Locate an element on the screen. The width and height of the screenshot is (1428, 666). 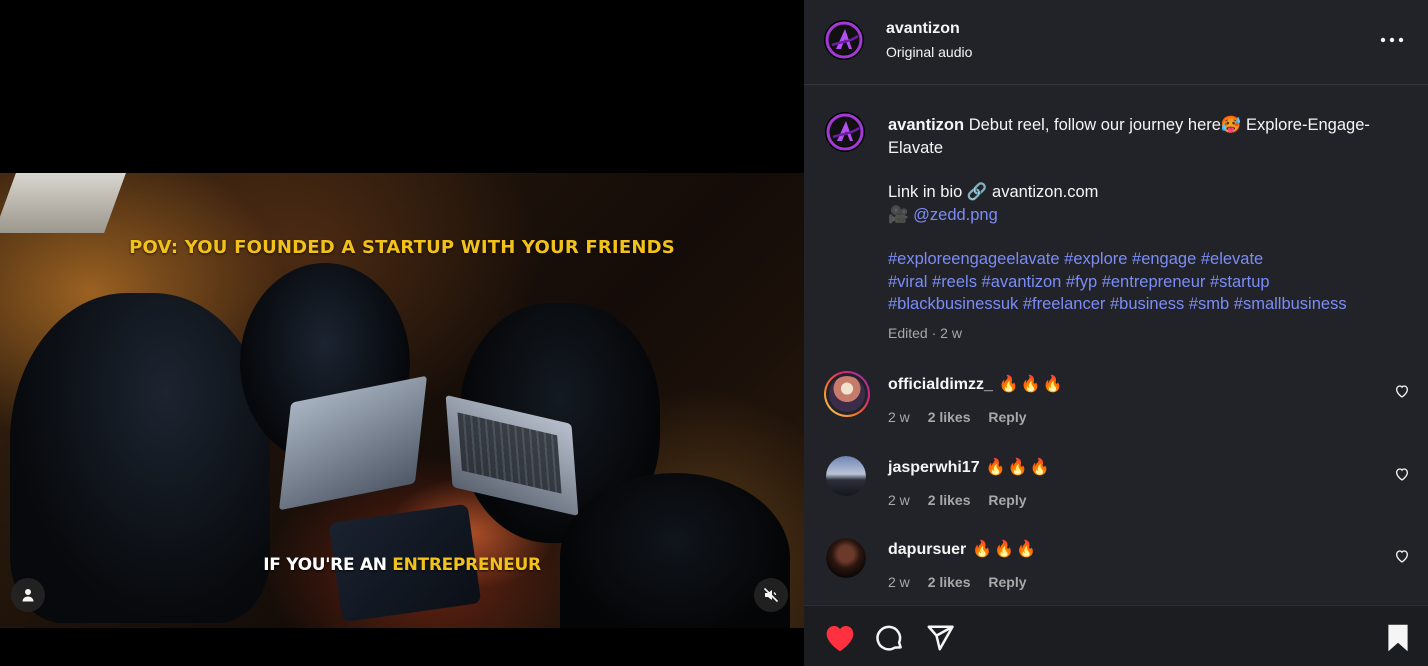
post-action-bar is located at coordinates (1116, 635).